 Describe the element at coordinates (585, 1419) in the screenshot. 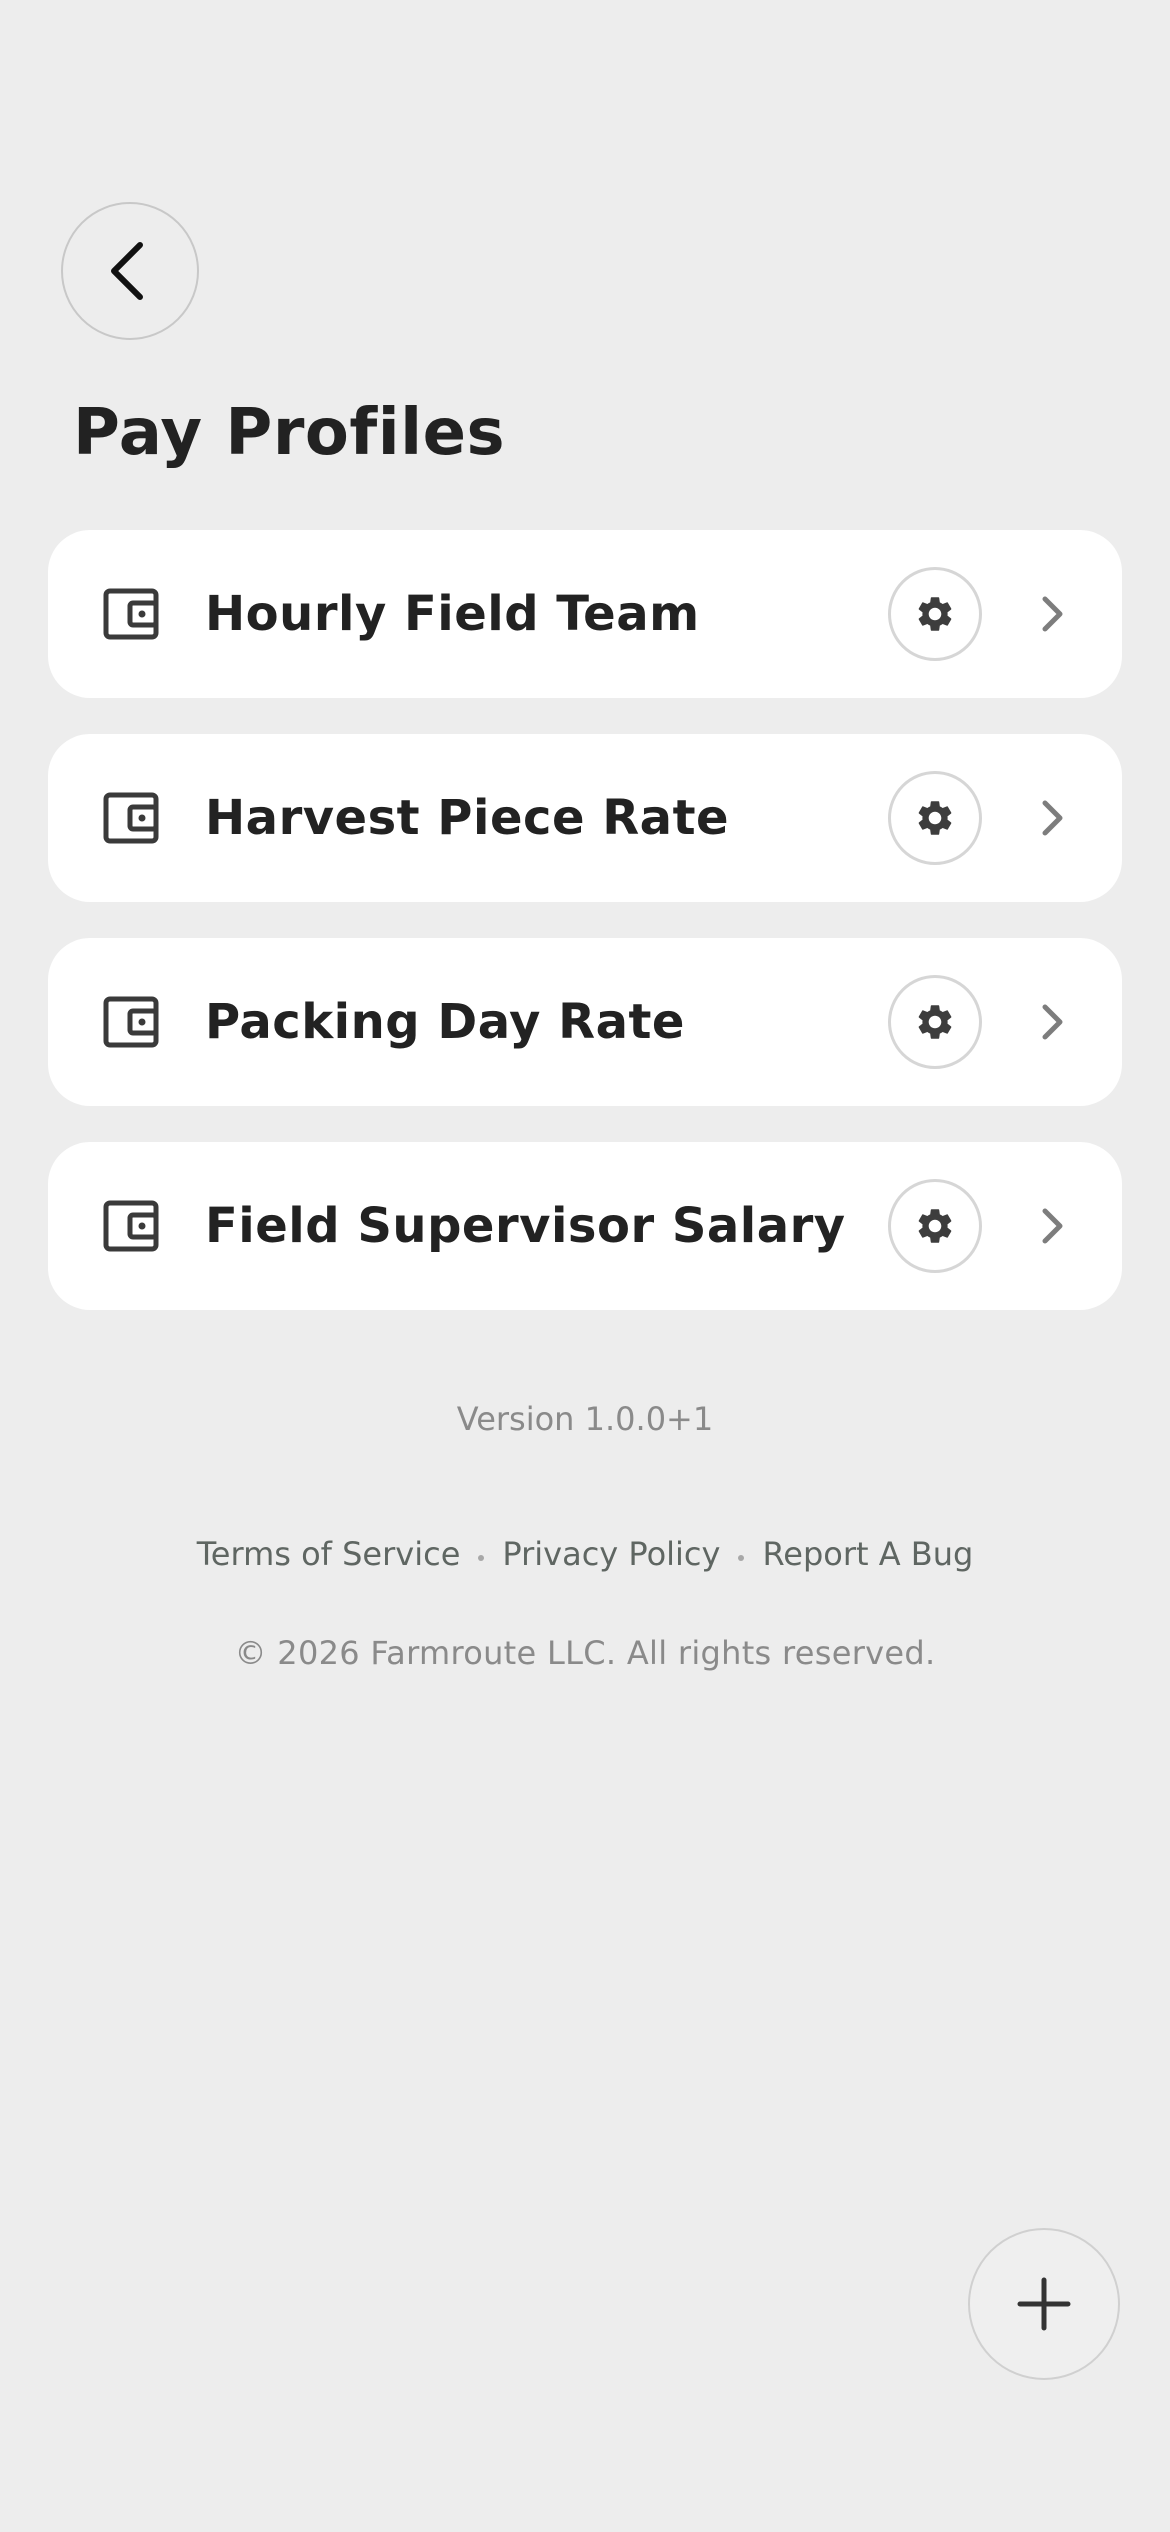

I see `app-version: Version 1.0.0+1` at that location.